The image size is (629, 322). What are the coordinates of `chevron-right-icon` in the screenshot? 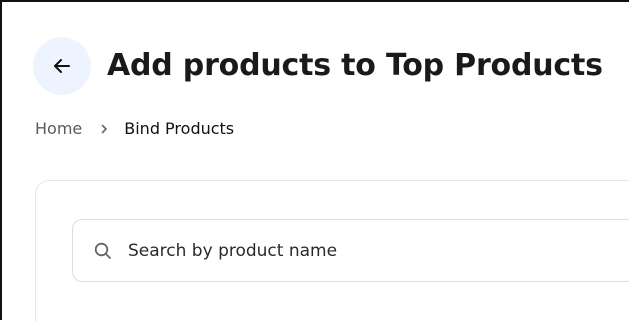 It's located at (104, 129).